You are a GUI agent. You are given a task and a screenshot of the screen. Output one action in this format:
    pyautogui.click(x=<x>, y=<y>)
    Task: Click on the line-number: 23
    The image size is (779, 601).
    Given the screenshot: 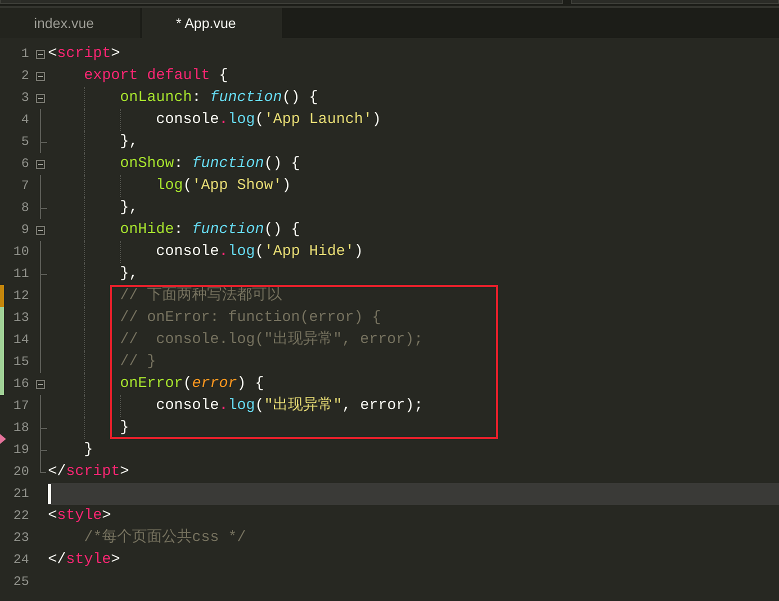 What is the action you would take?
    pyautogui.click(x=21, y=538)
    